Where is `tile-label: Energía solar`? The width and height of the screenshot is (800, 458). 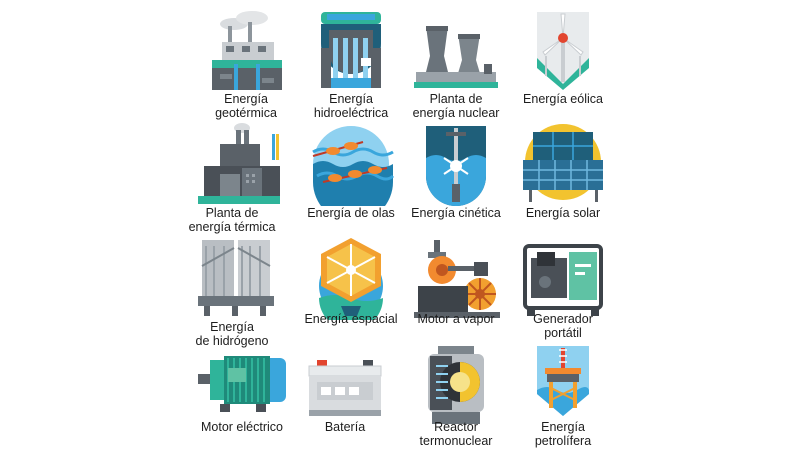 tile-label: Energía solar is located at coordinates (563, 213).